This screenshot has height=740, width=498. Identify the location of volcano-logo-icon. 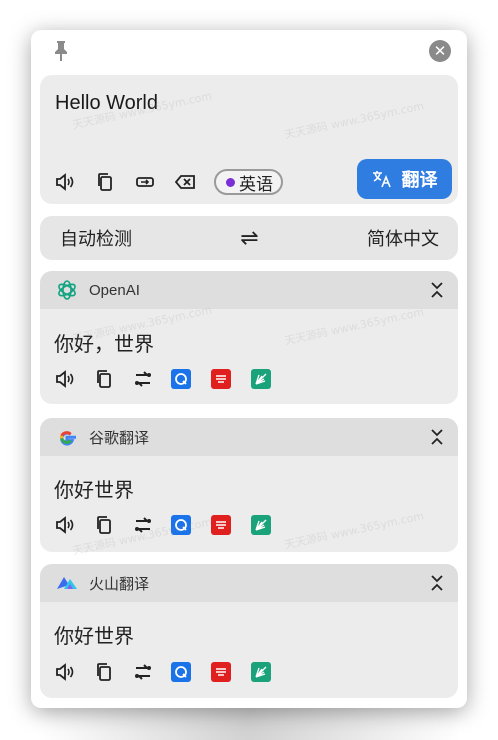
(67, 583).